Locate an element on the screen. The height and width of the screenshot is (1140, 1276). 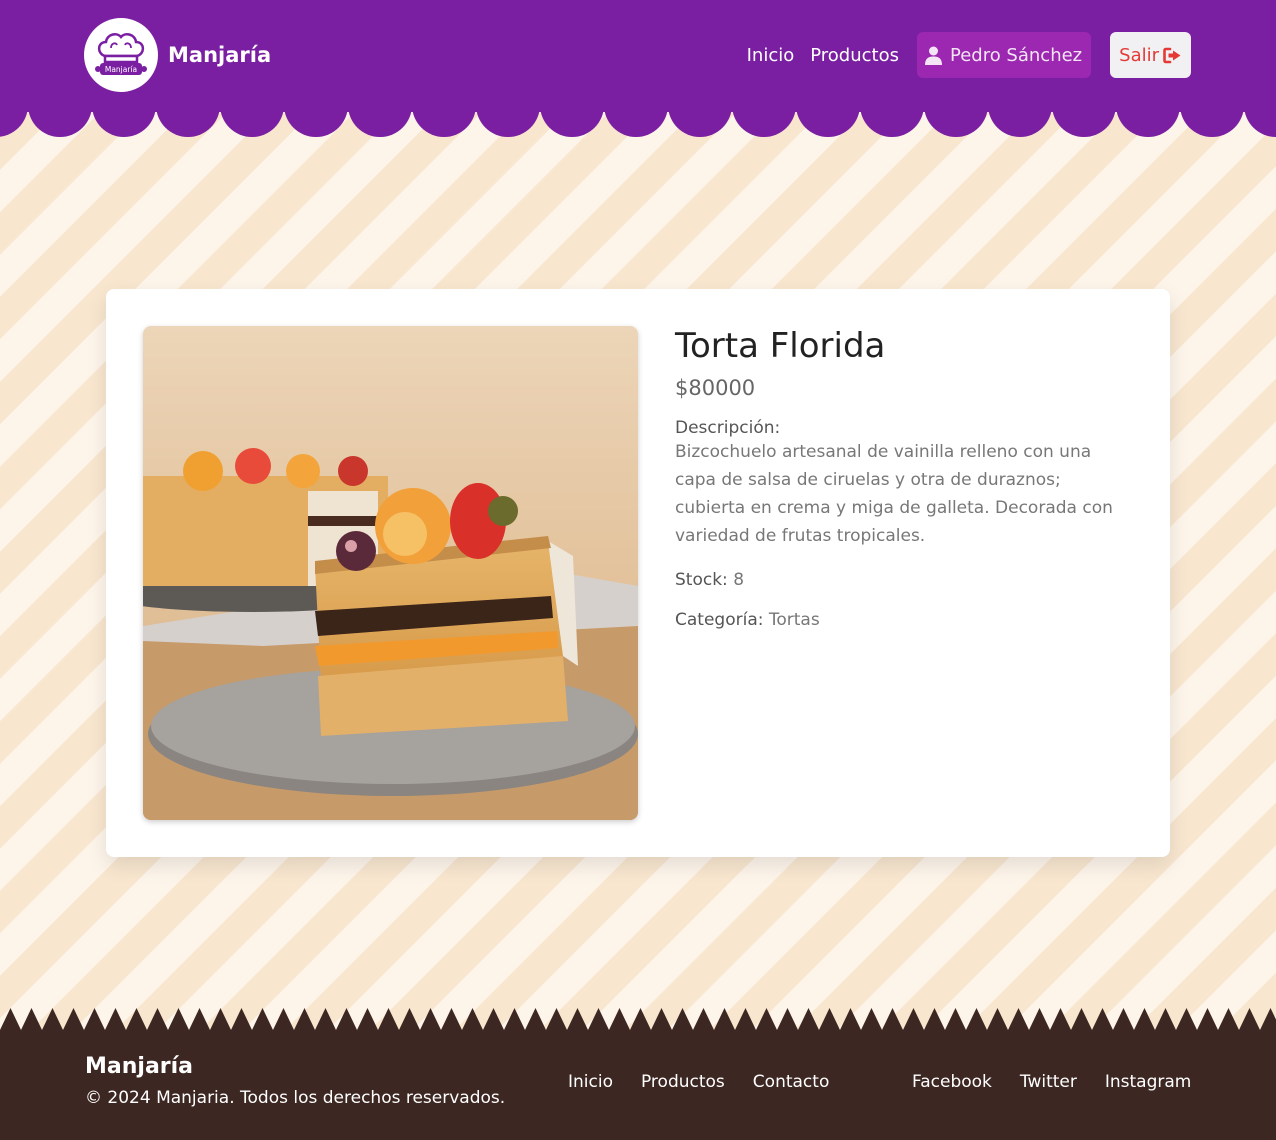
main-nav: Inicio Productos Pedro Sánchez Salir is located at coordinates (969, 55).